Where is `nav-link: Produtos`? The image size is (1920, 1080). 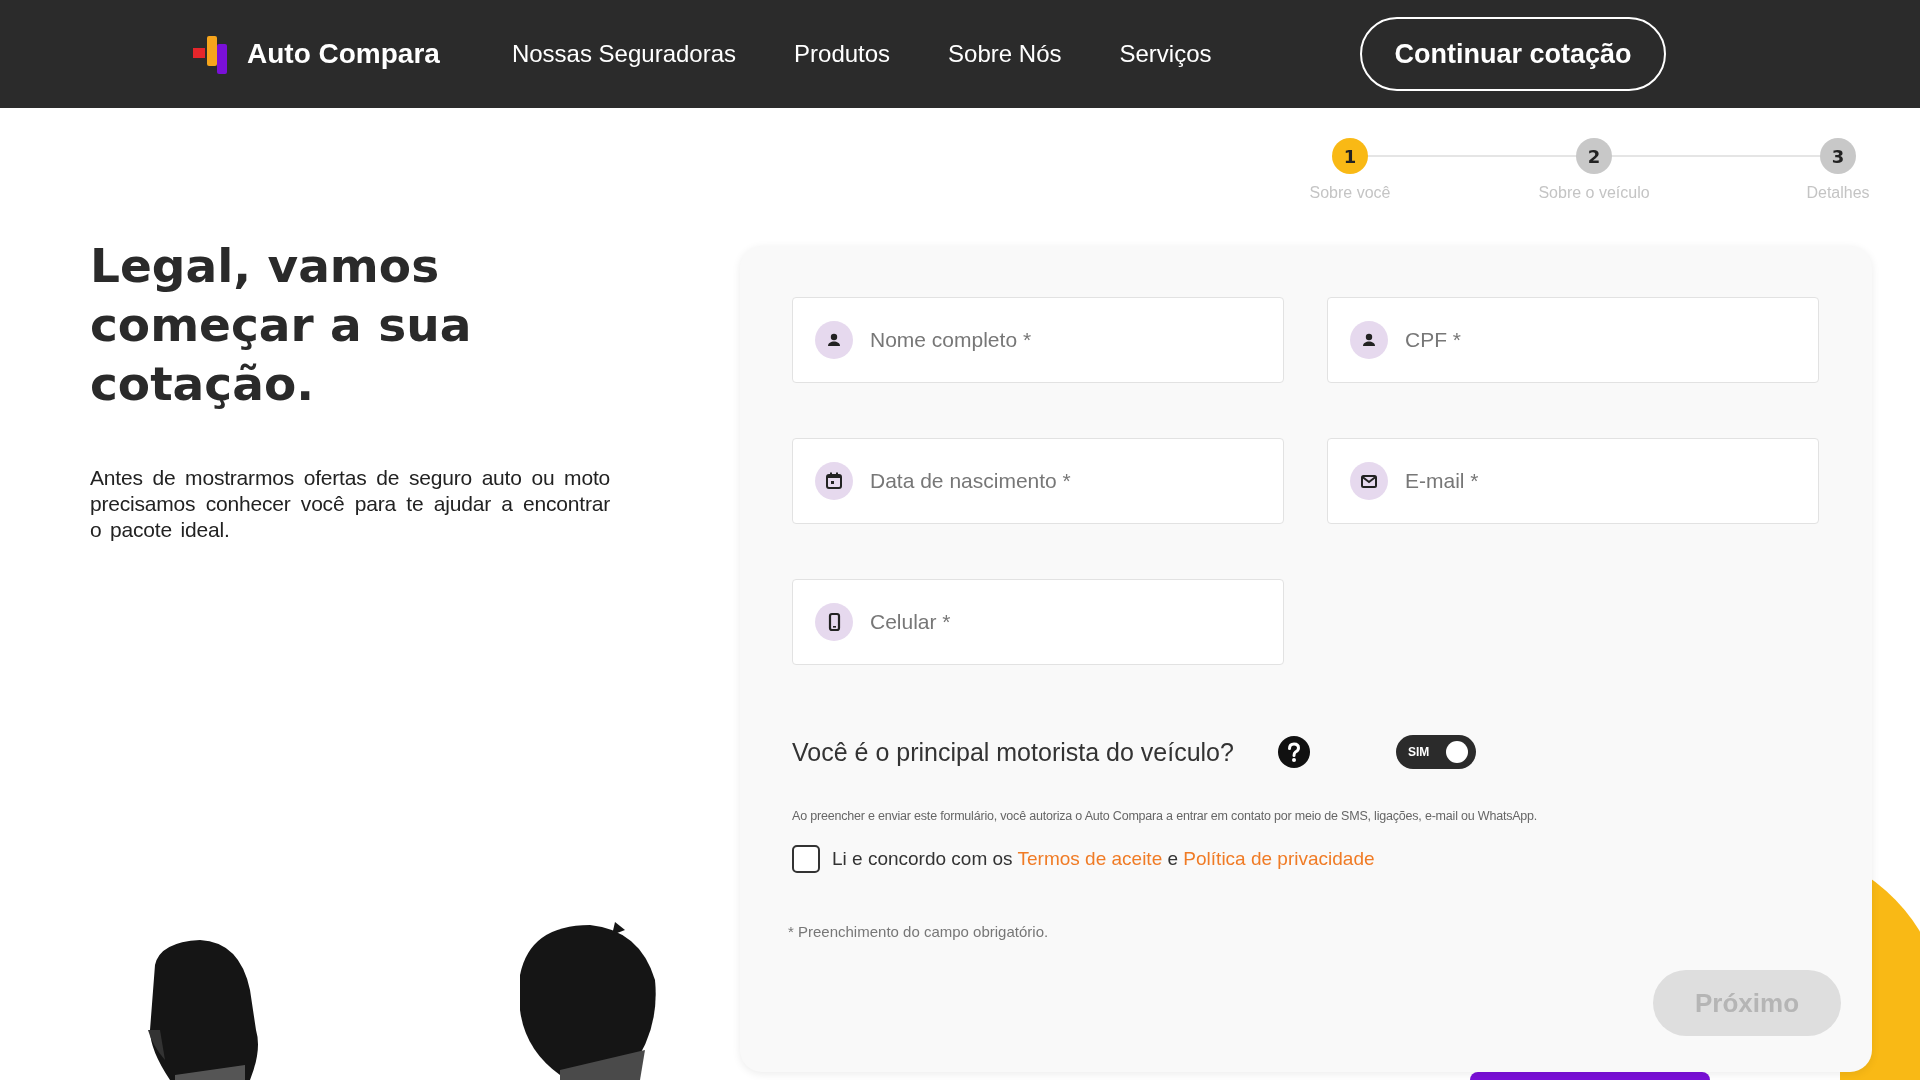
nav-link: Produtos is located at coordinates (842, 54).